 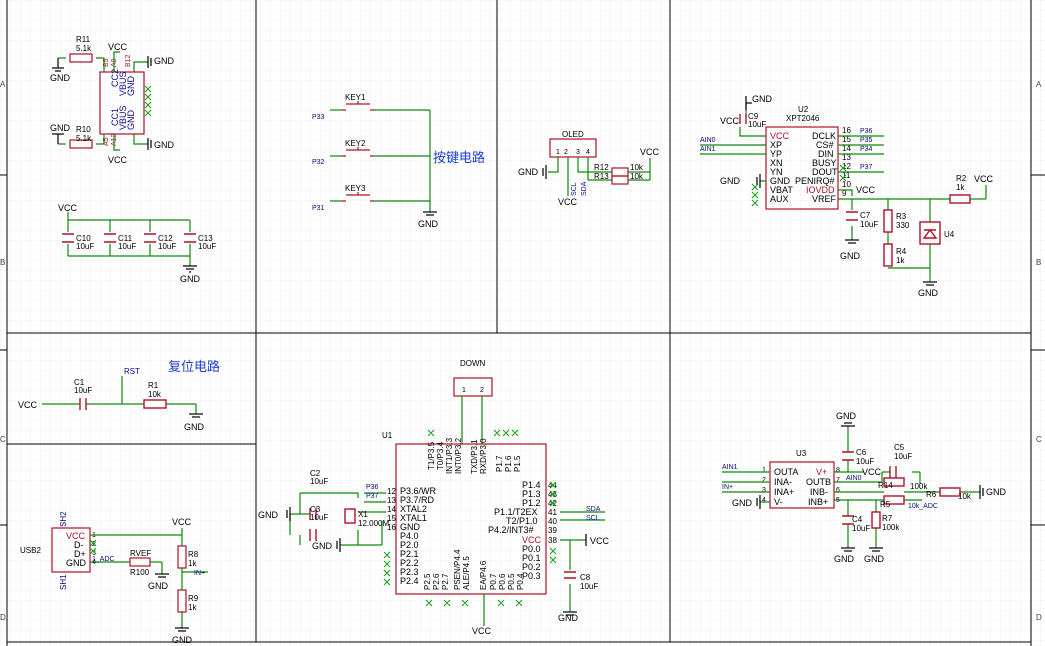 I want to click on svg-text: P0.7, so click(x=493, y=581).